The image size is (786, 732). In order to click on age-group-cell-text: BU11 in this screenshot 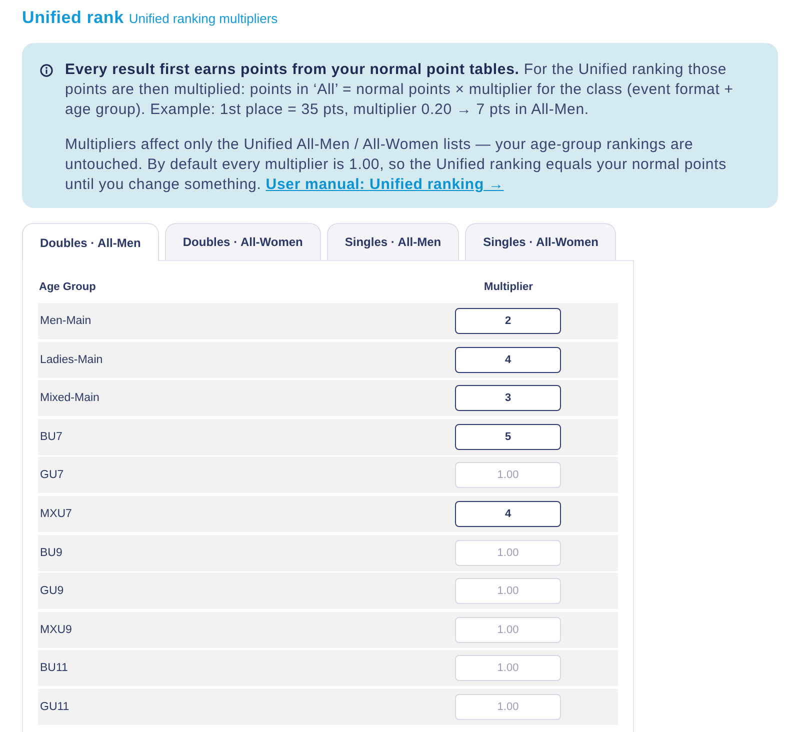, I will do `click(54, 668)`.